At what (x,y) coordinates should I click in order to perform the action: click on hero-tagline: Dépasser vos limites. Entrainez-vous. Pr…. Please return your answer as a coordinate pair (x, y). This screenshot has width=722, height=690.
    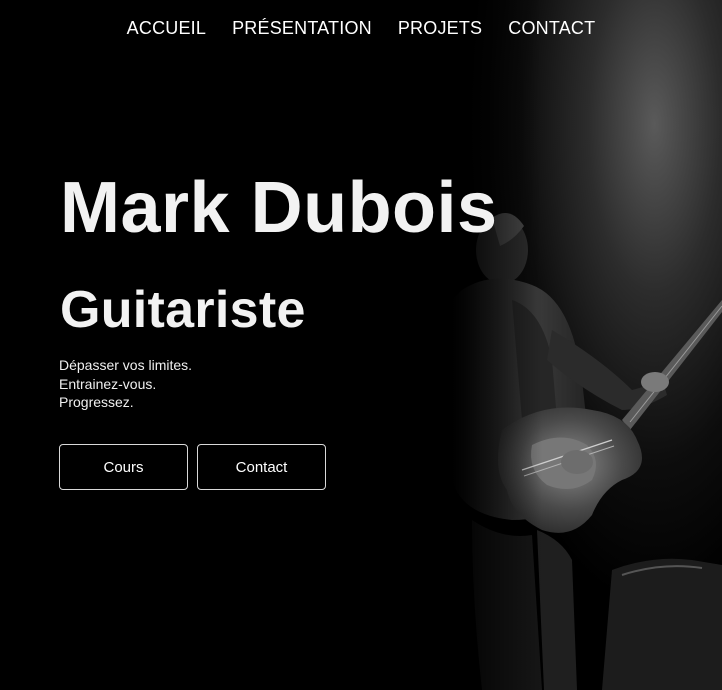
    Looking at the image, I should click on (125, 384).